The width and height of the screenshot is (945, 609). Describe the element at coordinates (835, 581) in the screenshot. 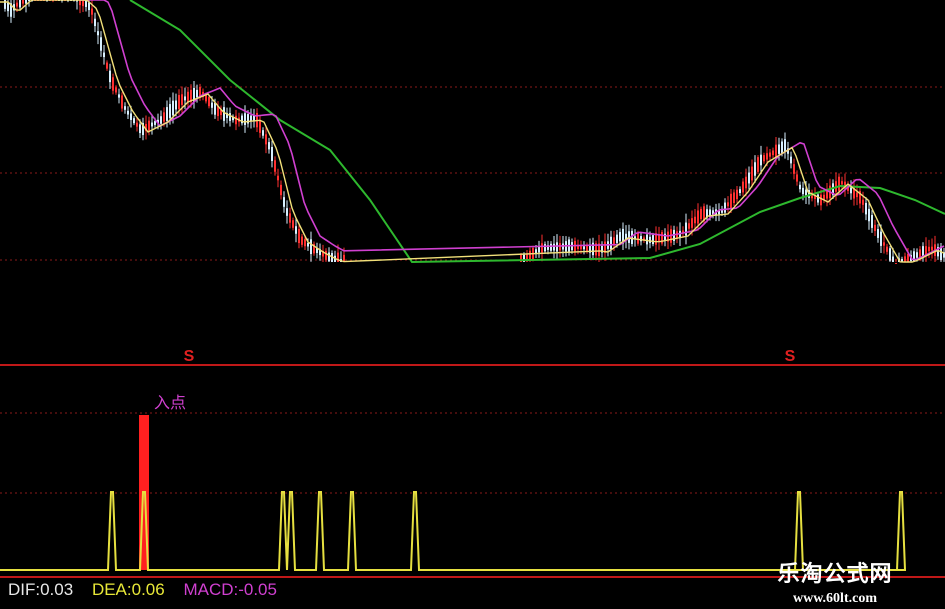

I see `site-watermark: 乐淘公式网 www.60lt.com` at that location.